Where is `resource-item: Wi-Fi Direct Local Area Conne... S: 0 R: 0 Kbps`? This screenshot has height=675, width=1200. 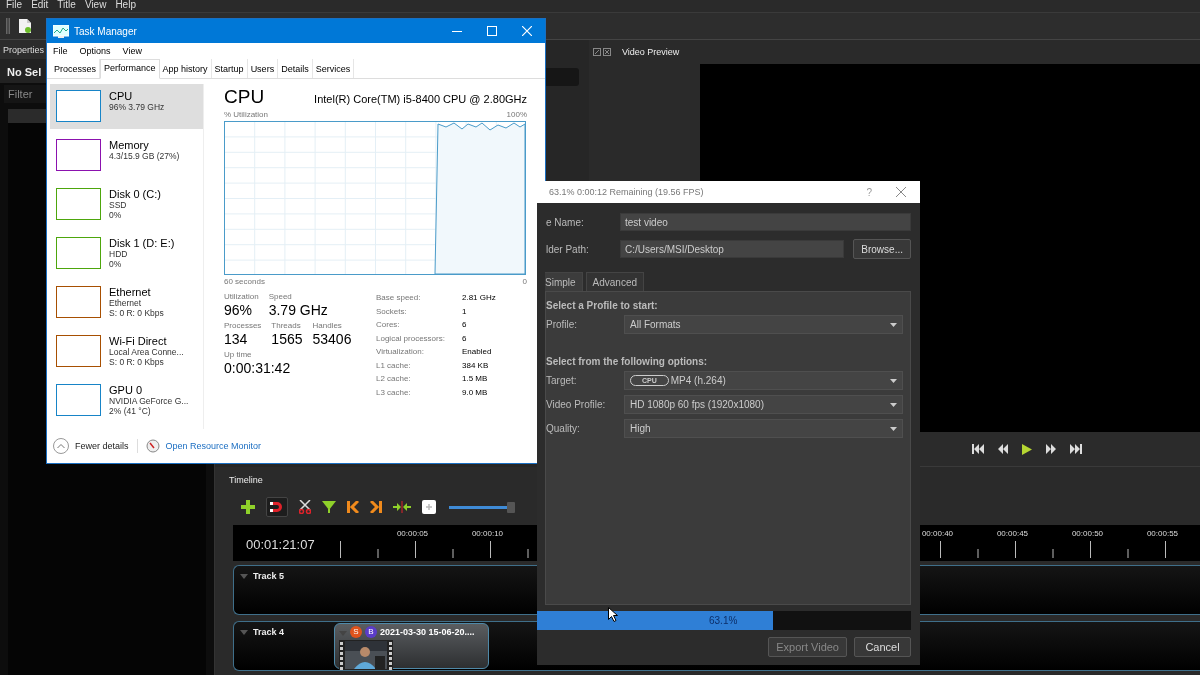 resource-item: Wi-Fi Direct Local Area Conne... S: 0 R: 0 Kbps is located at coordinates (126, 351).